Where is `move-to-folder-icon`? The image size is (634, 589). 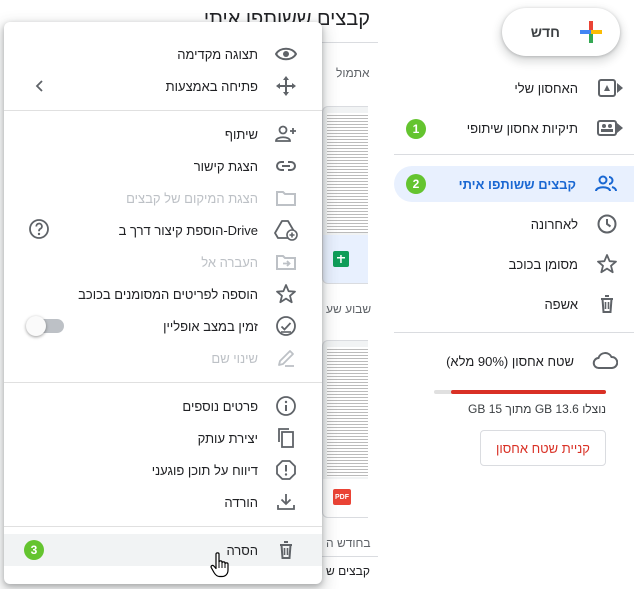
move-to-folder-icon is located at coordinates (286, 262).